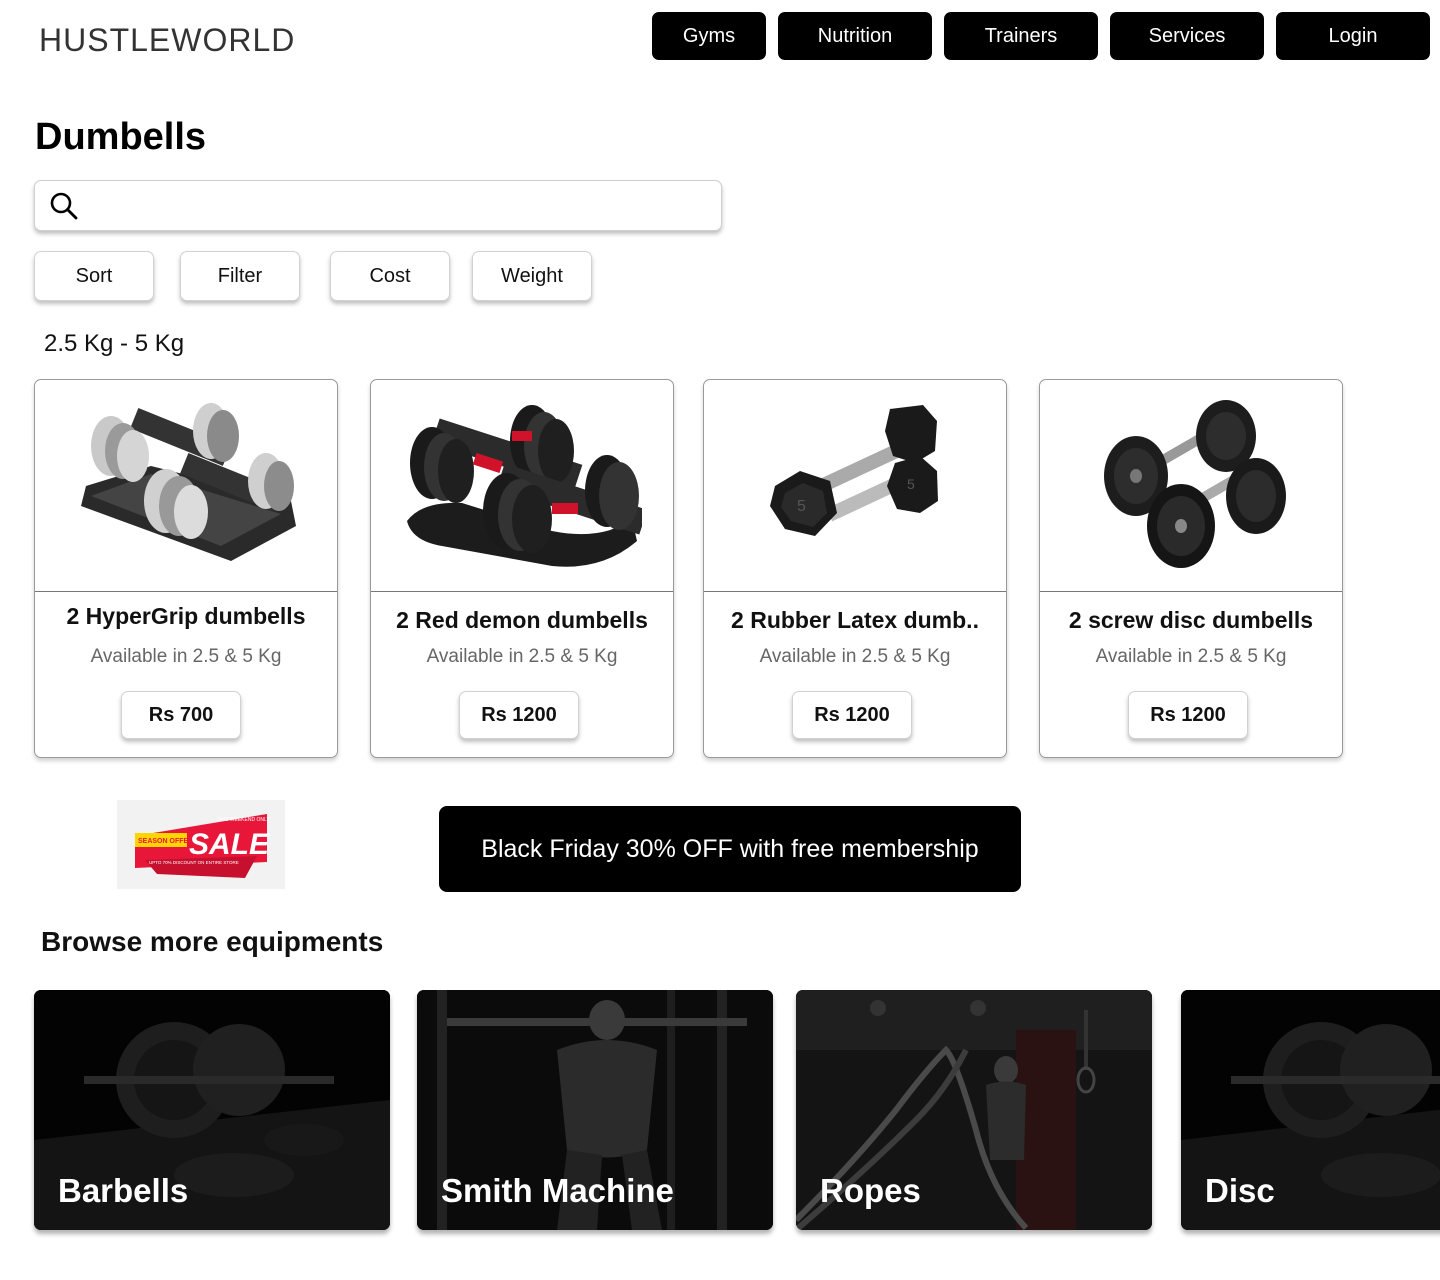  What do you see at coordinates (390, 276) in the screenshot?
I see `cost-button: Cost` at bounding box center [390, 276].